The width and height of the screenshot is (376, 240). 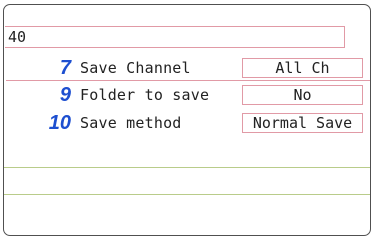 I want to click on setting-number: 9, so click(x=65, y=95).